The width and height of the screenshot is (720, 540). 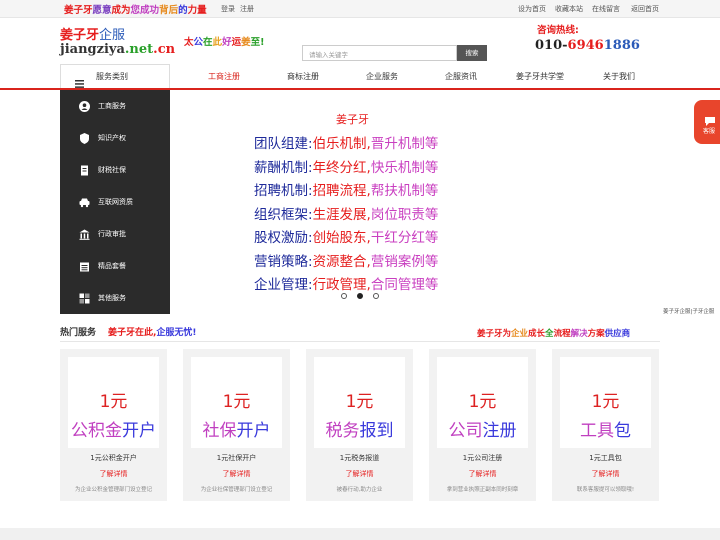 What do you see at coordinates (236, 42) in the screenshot?
I see `tagline-run-5: 运` at bounding box center [236, 42].